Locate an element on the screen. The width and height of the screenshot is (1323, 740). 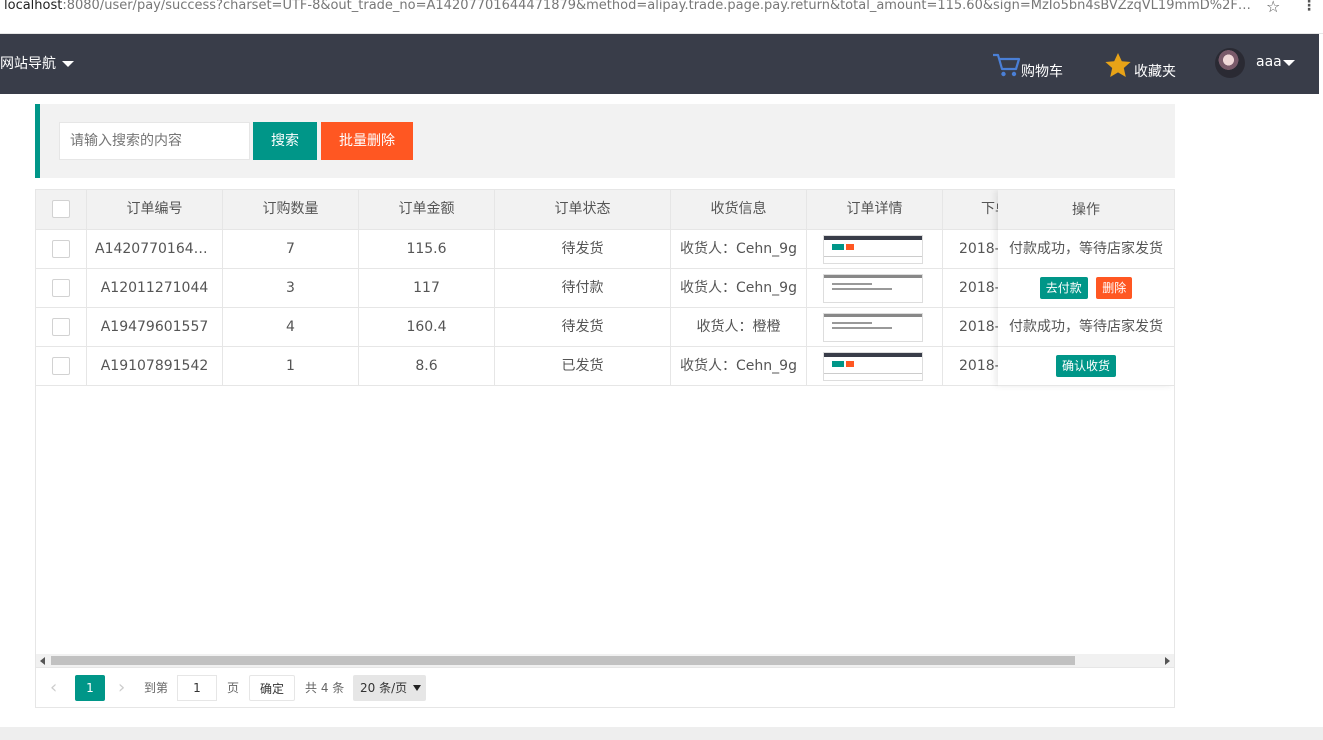
top-nav: 网站导航 购物车 收藏夹 aaa is located at coordinates (659, 64).